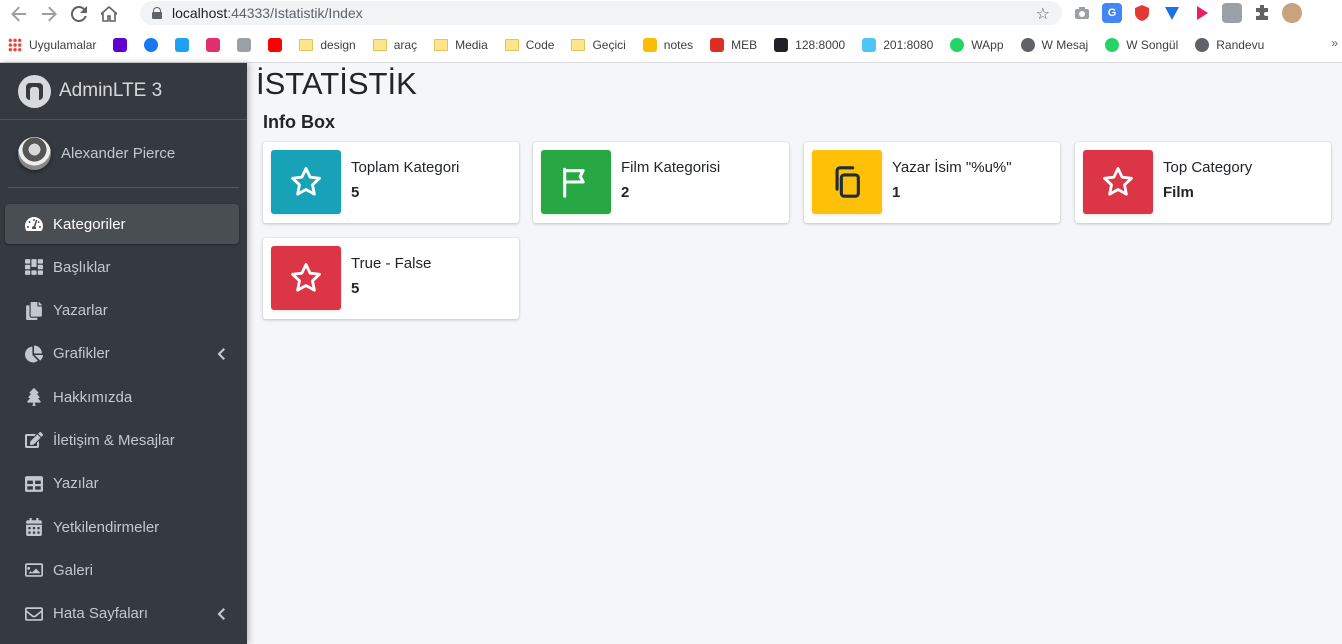 The width and height of the screenshot is (1342, 644). Describe the element at coordinates (391, 278) in the screenshot. I see `info-box: True - False 5` at that location.